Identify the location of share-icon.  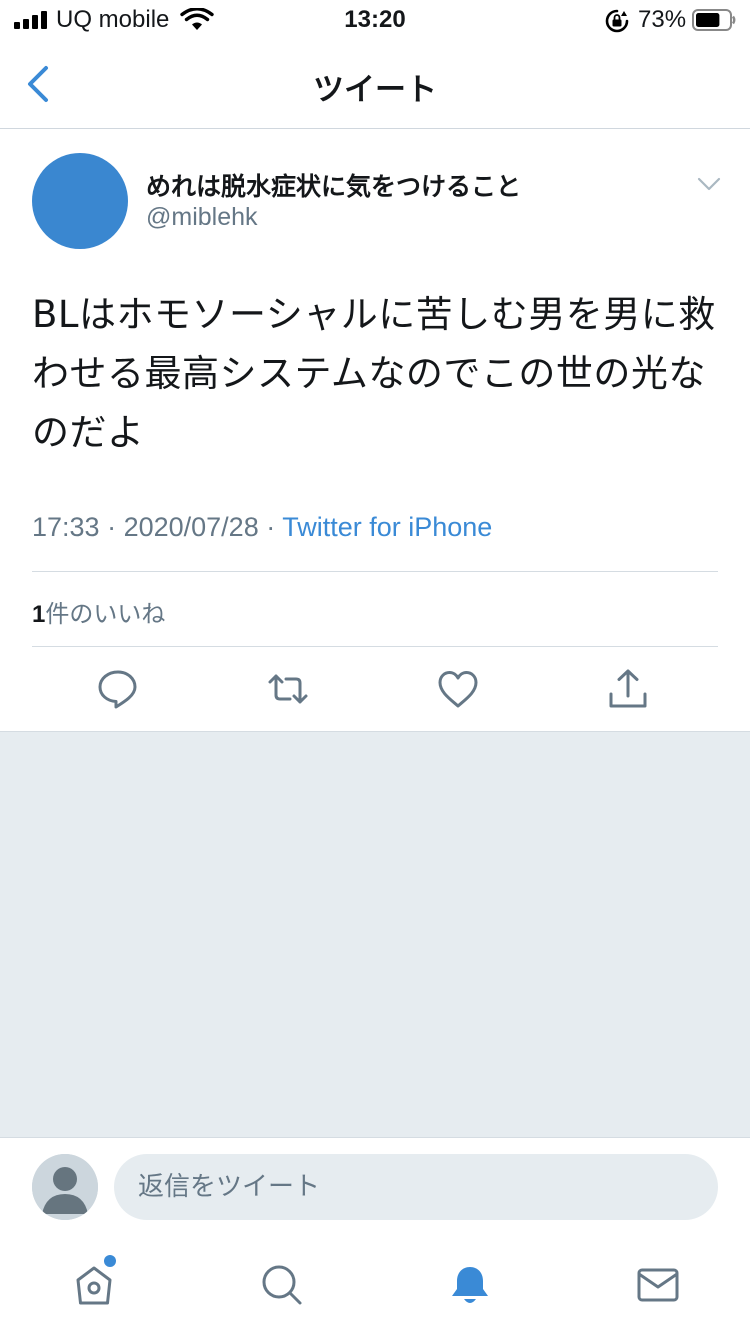
(628, 689).